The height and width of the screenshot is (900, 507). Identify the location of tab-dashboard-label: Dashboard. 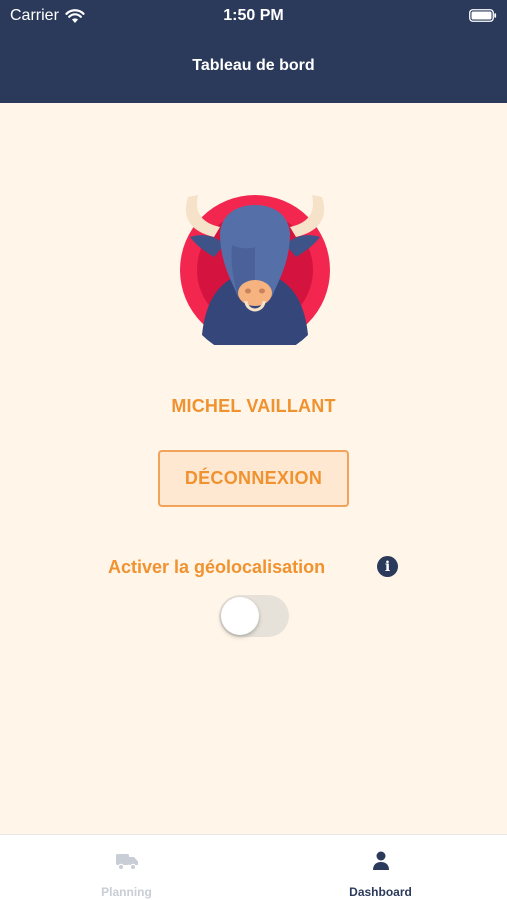
(380, 892).